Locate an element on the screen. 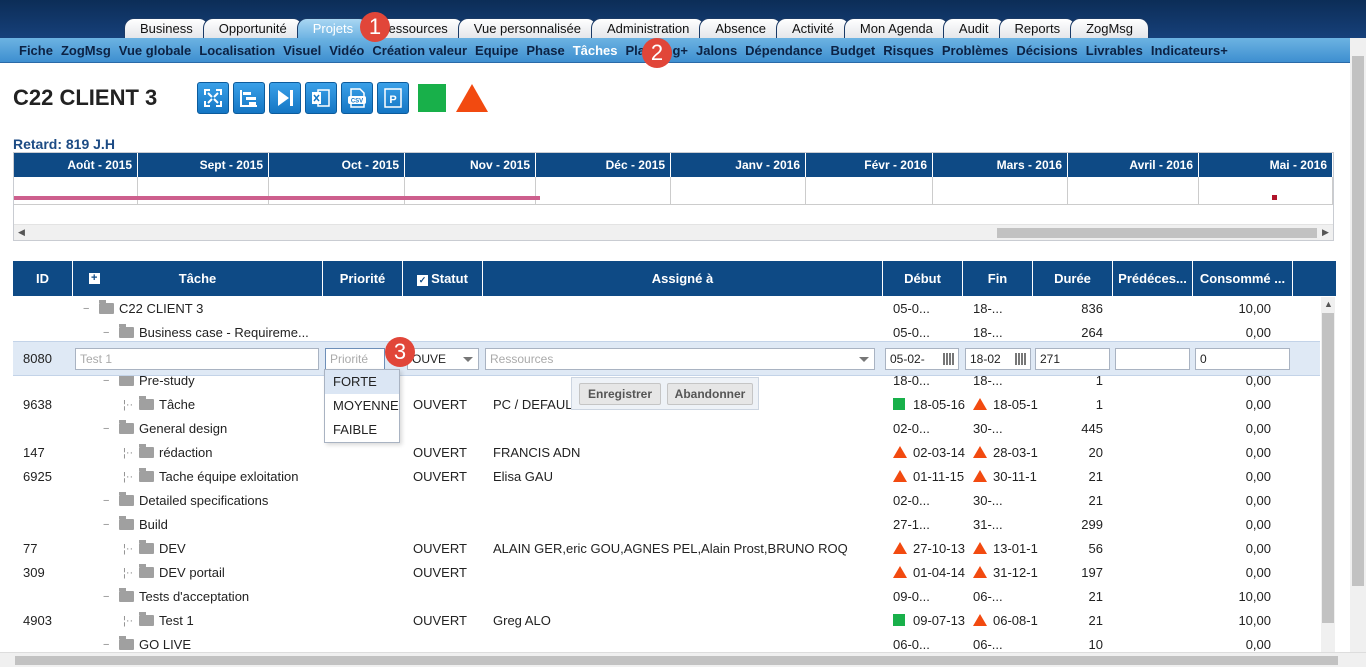  subnav-budget: Budget is located at coordinates (852, 50).